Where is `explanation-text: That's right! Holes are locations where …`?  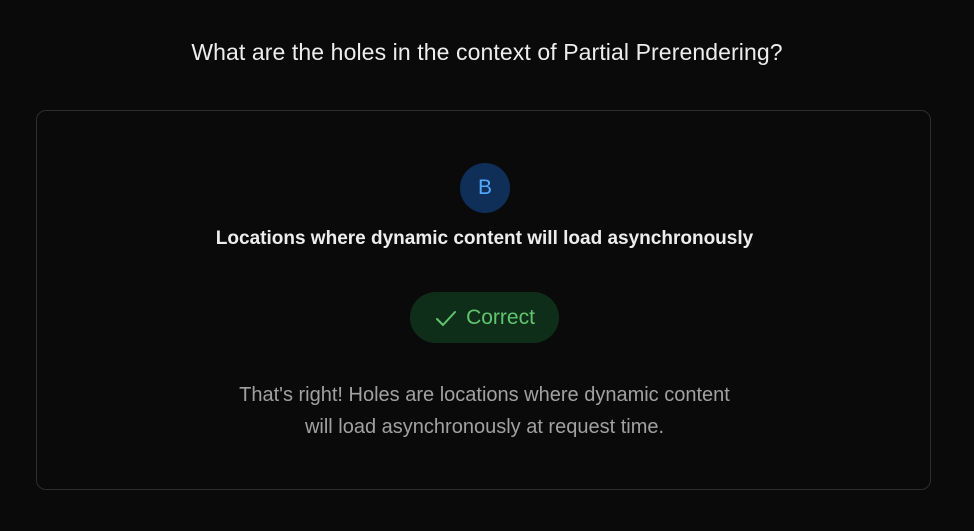
explanation-text: That's right! Holes are locations where … is located at coordinates (484, 411).